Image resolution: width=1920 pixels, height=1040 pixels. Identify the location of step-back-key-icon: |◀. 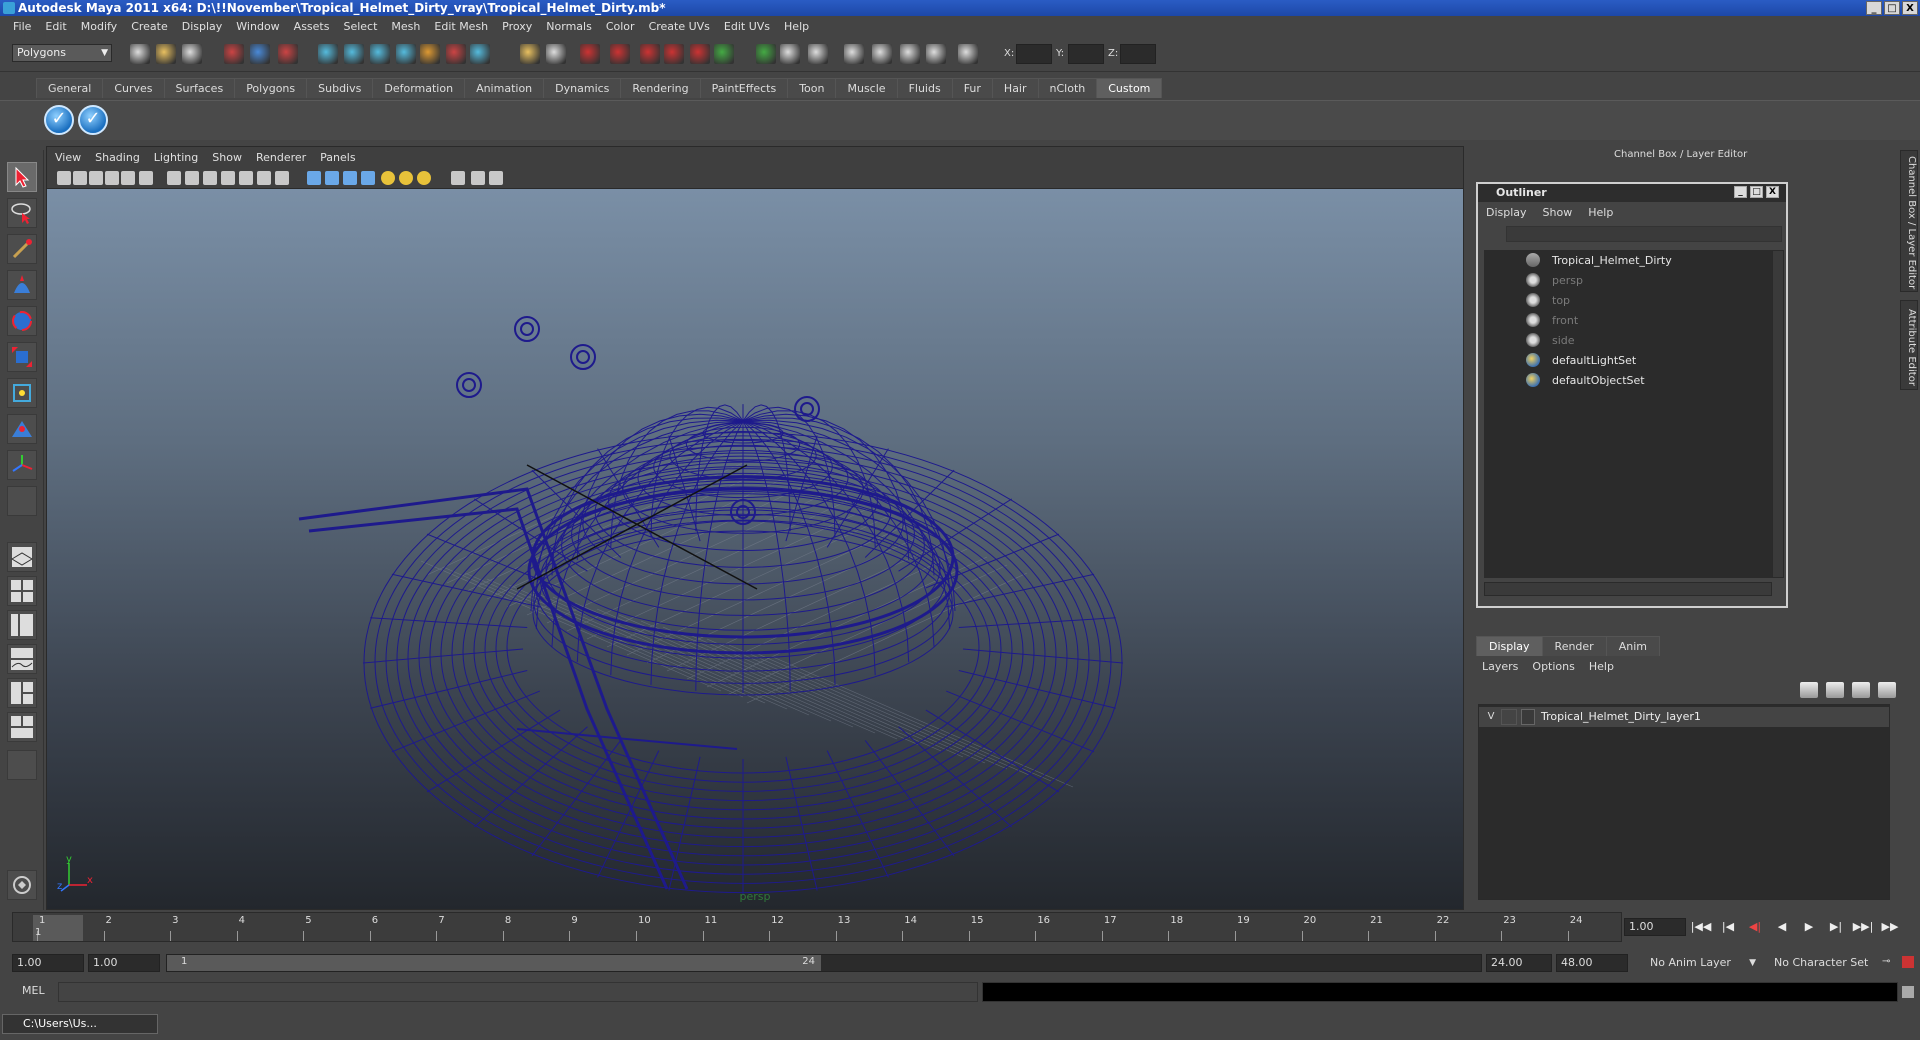
(1728, 927).